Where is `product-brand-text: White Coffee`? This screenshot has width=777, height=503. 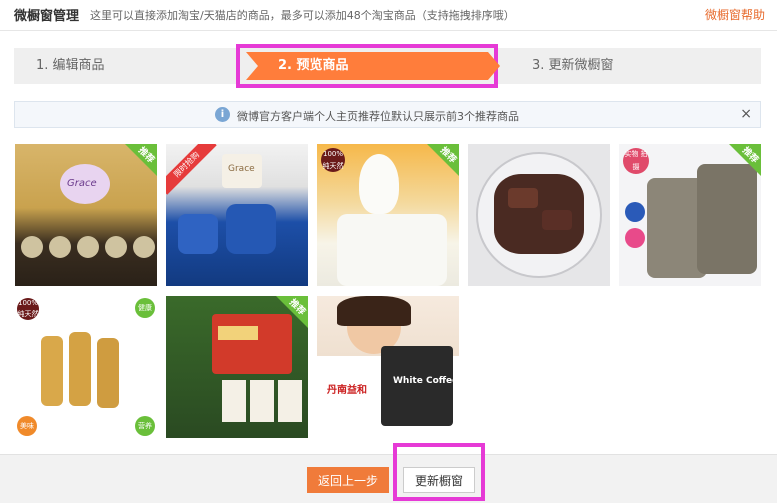 product-brand-text: White Coffee is located at coordinates (426, 381).